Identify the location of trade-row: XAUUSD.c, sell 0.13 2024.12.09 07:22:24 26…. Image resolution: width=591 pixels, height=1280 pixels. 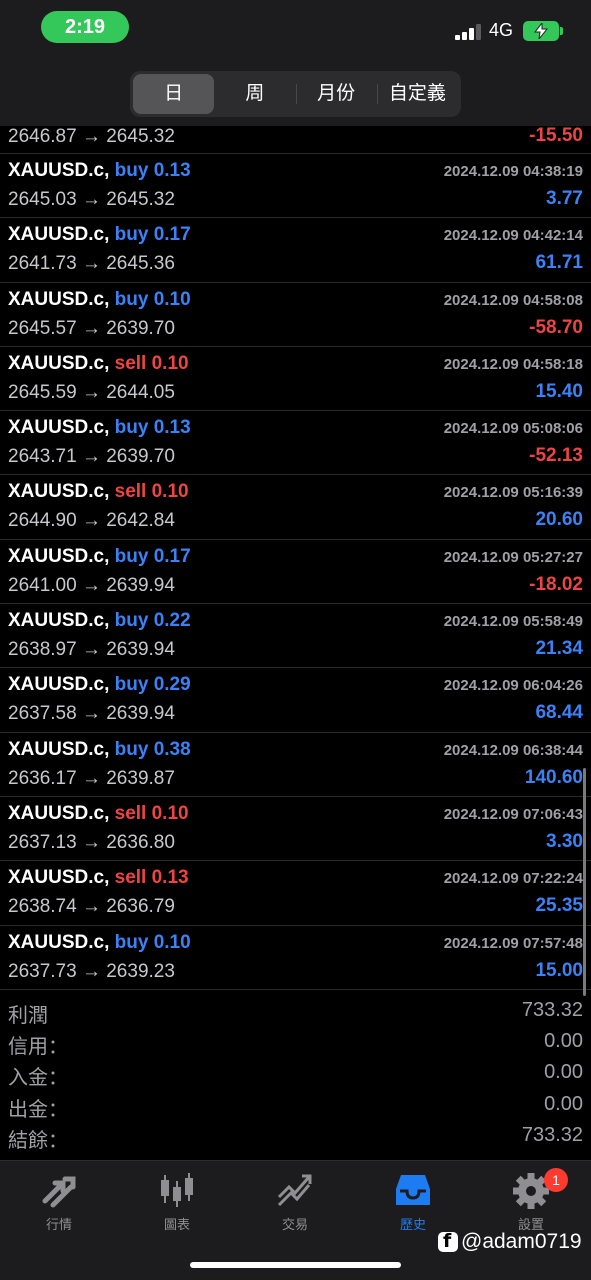
(295, 893).